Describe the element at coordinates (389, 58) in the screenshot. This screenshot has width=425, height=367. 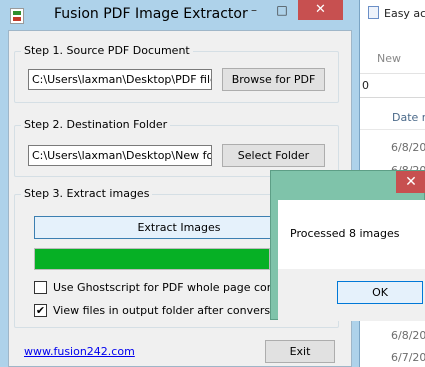
I see `new-group-label: New` at that location.